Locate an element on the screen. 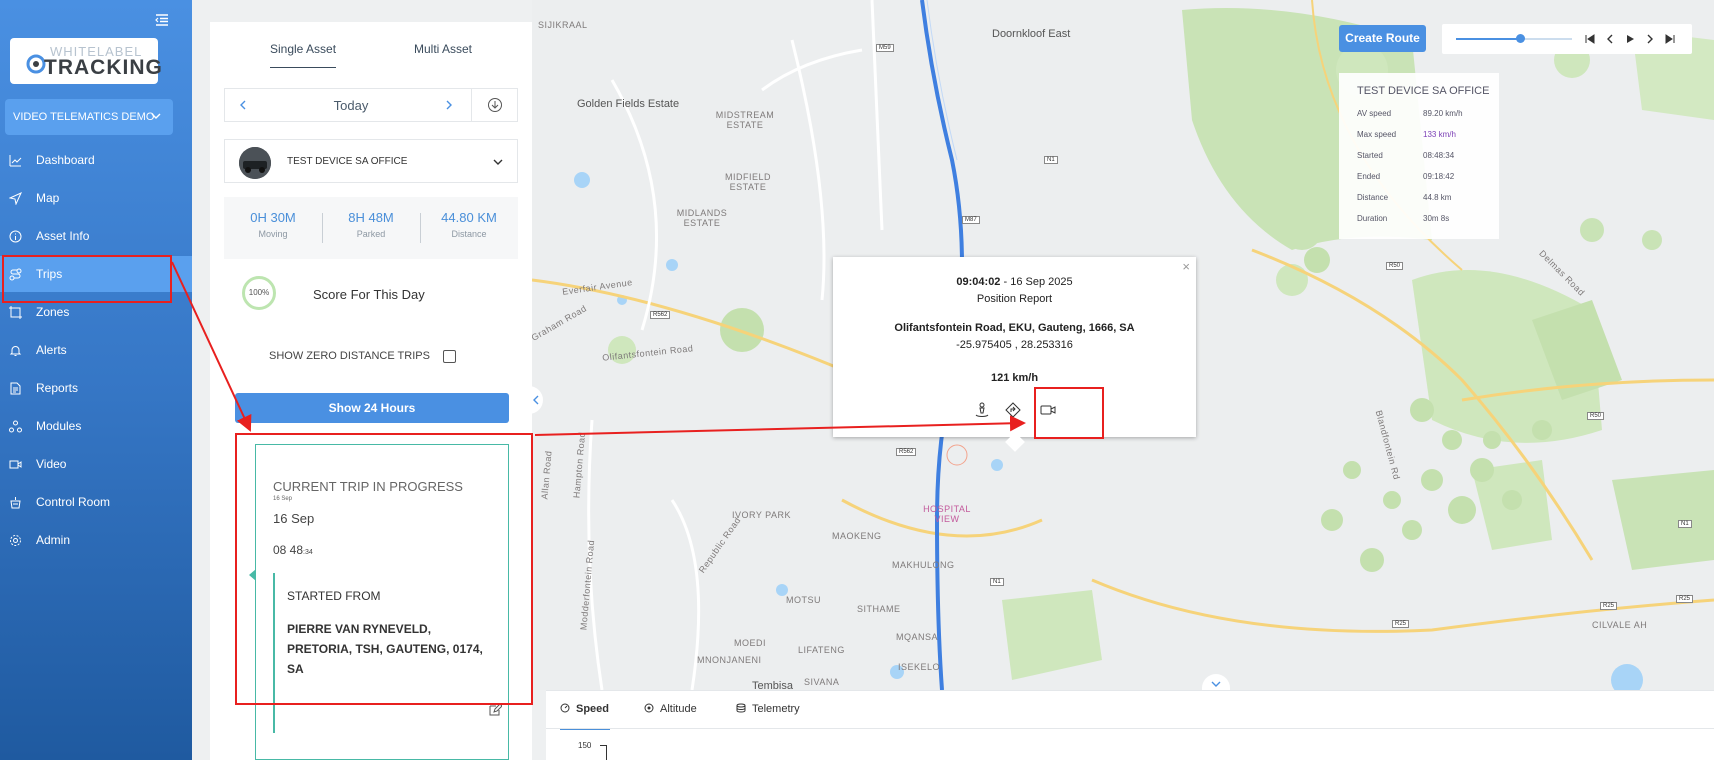 The width and height of the screenshot is (1714, 760). map-label: MOTSU is located at coordinates (803, 600).